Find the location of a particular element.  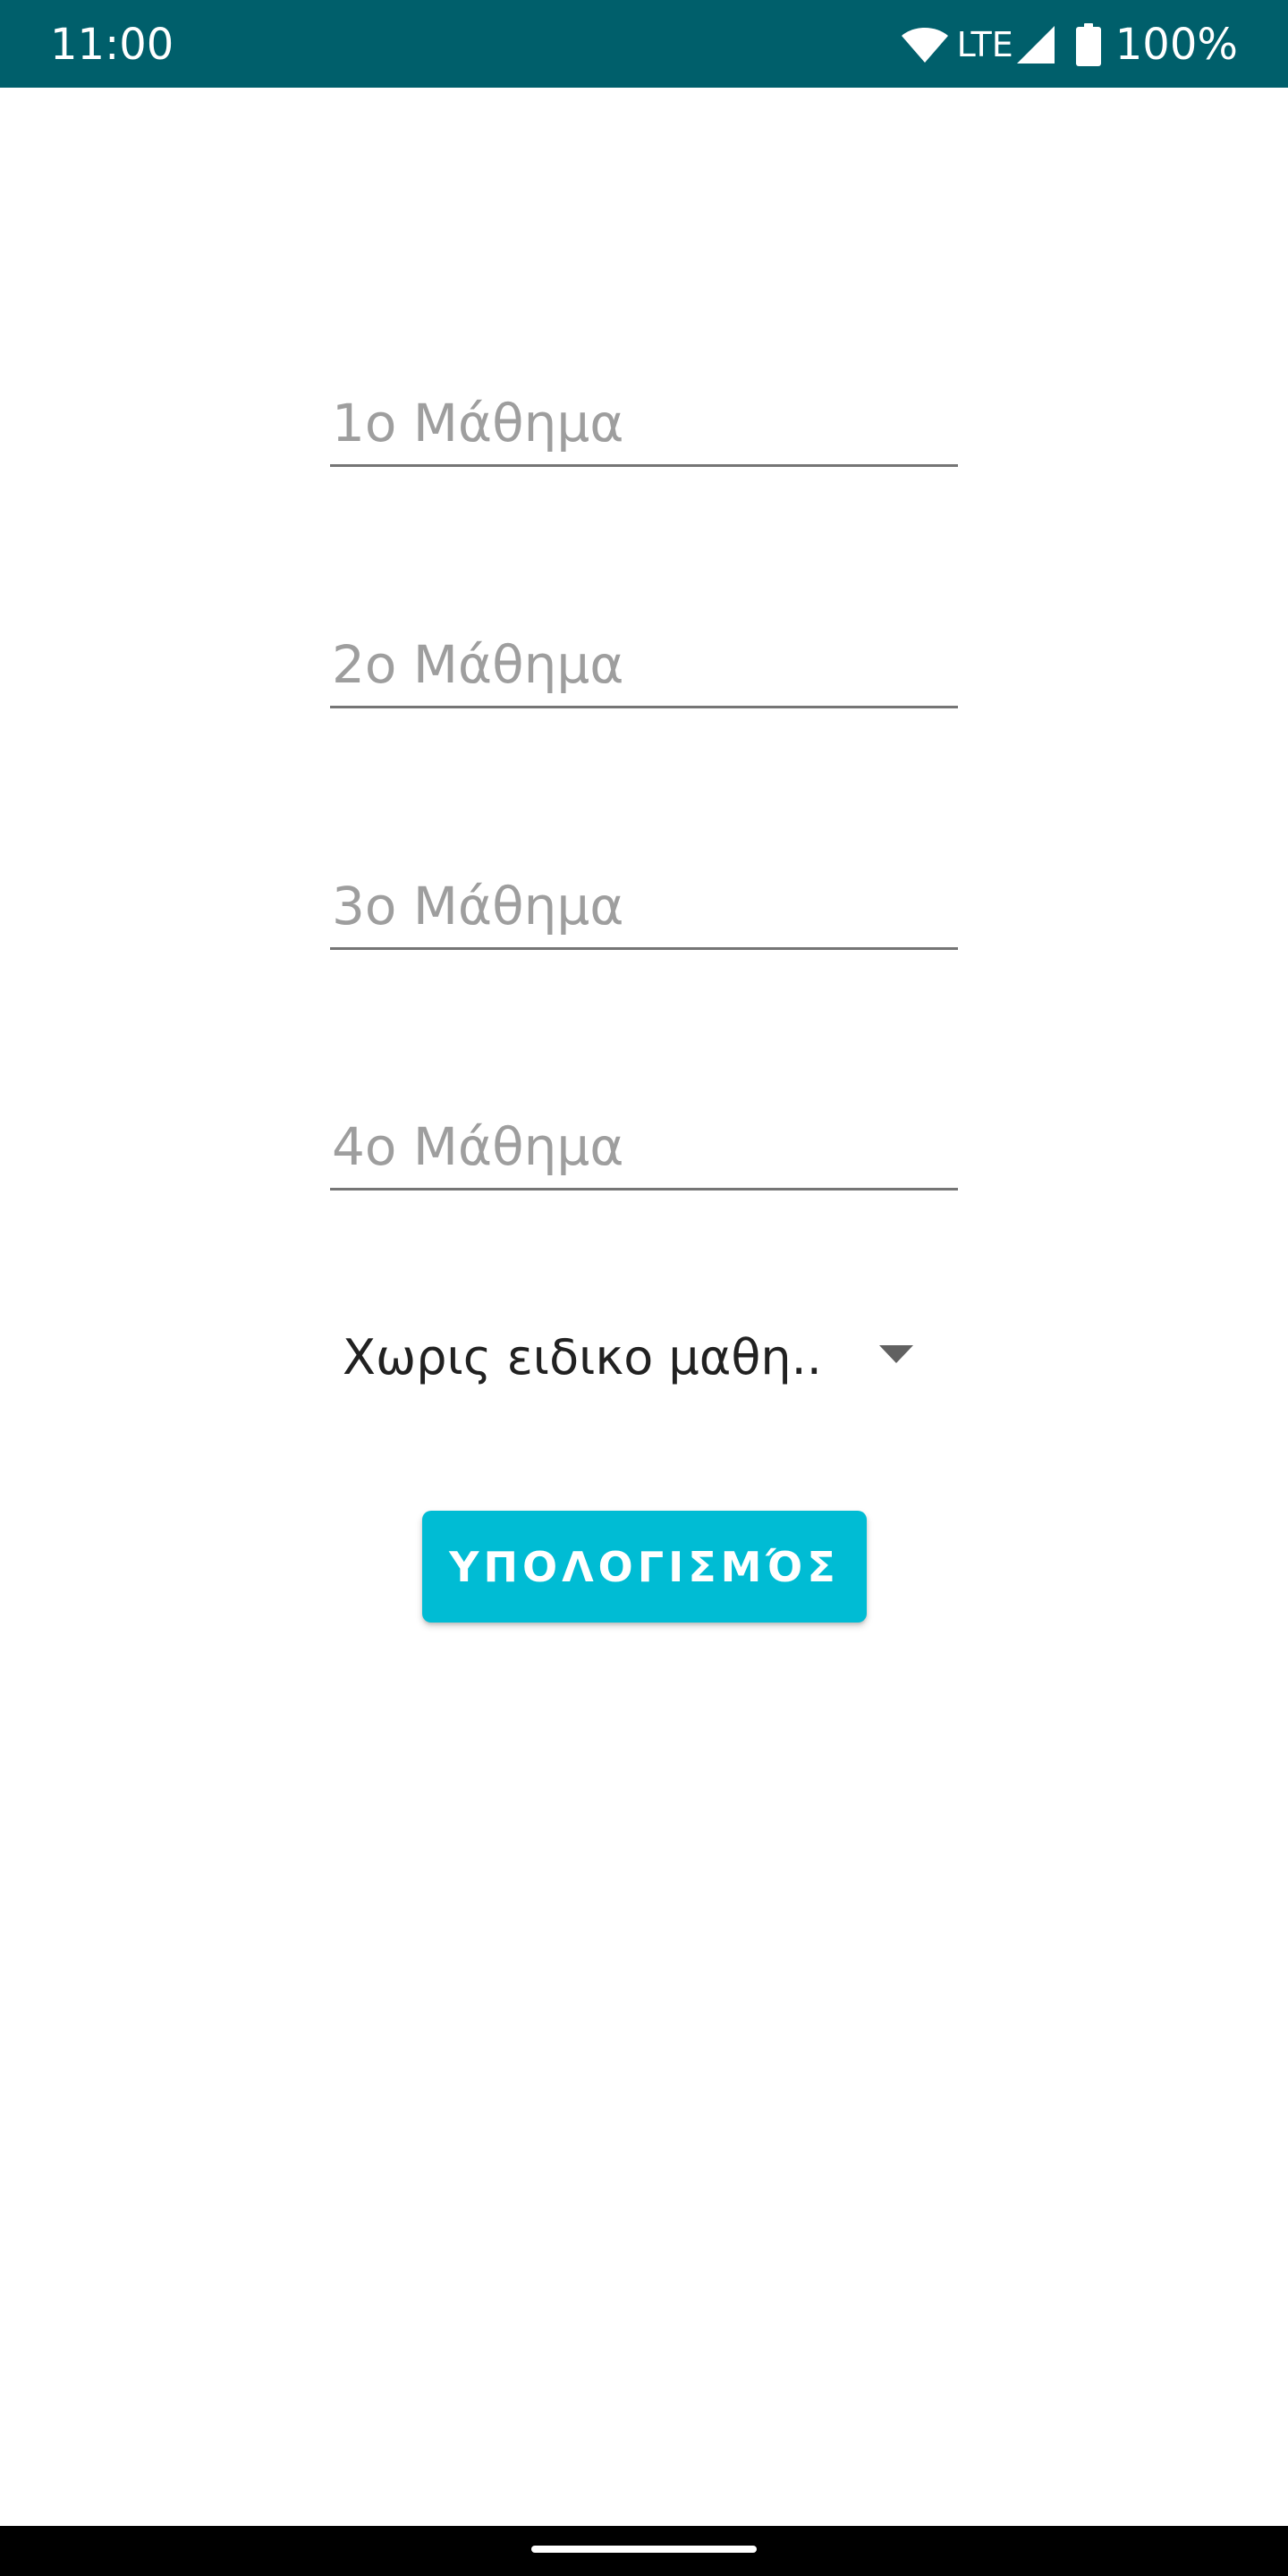

subject-2-input is located at coordinates (640, 664).